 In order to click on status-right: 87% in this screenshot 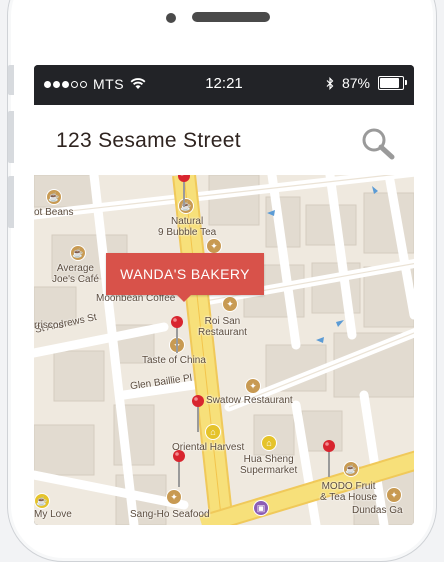, I will do `click(366, 83)`.